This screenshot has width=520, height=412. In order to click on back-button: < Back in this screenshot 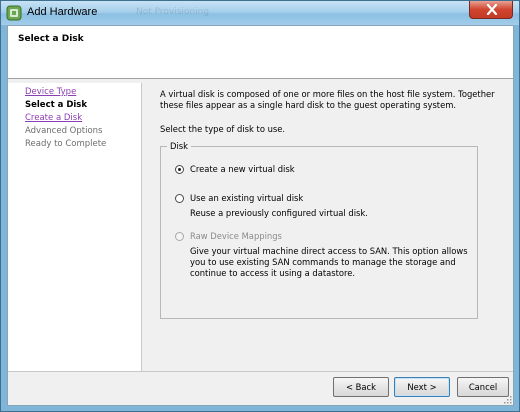, I will do `click(361, 387)`.